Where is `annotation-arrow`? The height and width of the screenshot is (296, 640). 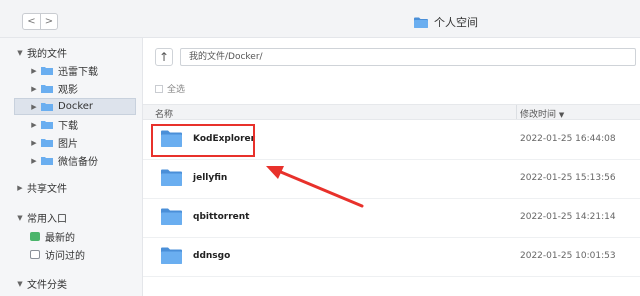
annotation-arrow is located at coordinates (315, 187).